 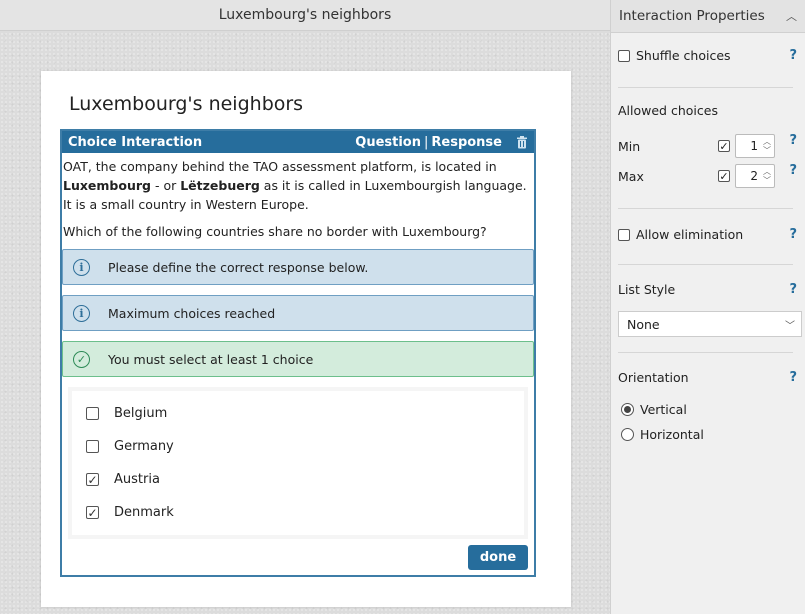 I want to click on item-title-bar: Luxembourg's neighbors, so click(x=305, y=15).